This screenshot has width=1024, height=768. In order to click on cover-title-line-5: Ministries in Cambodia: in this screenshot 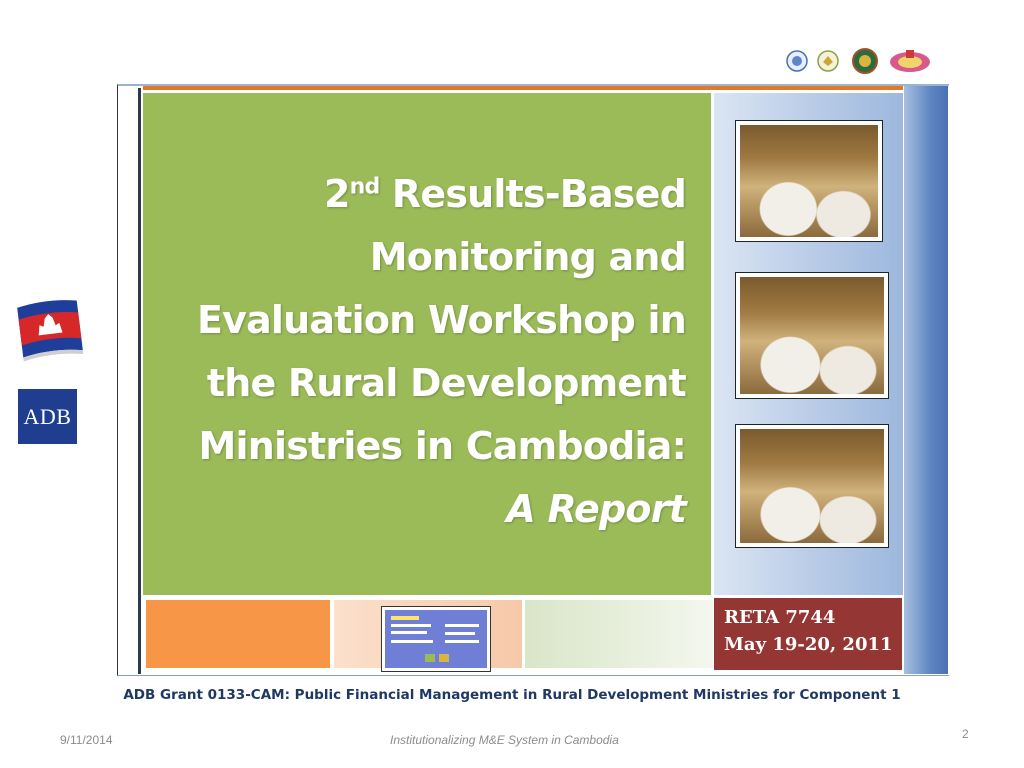, I will do `click(442, 446)`.